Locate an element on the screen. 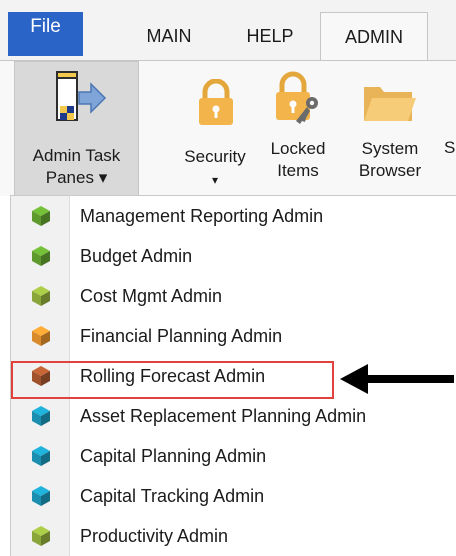 This screenshot has width=456, height=556. task-panes-icon is located at coordinates (81, 103).